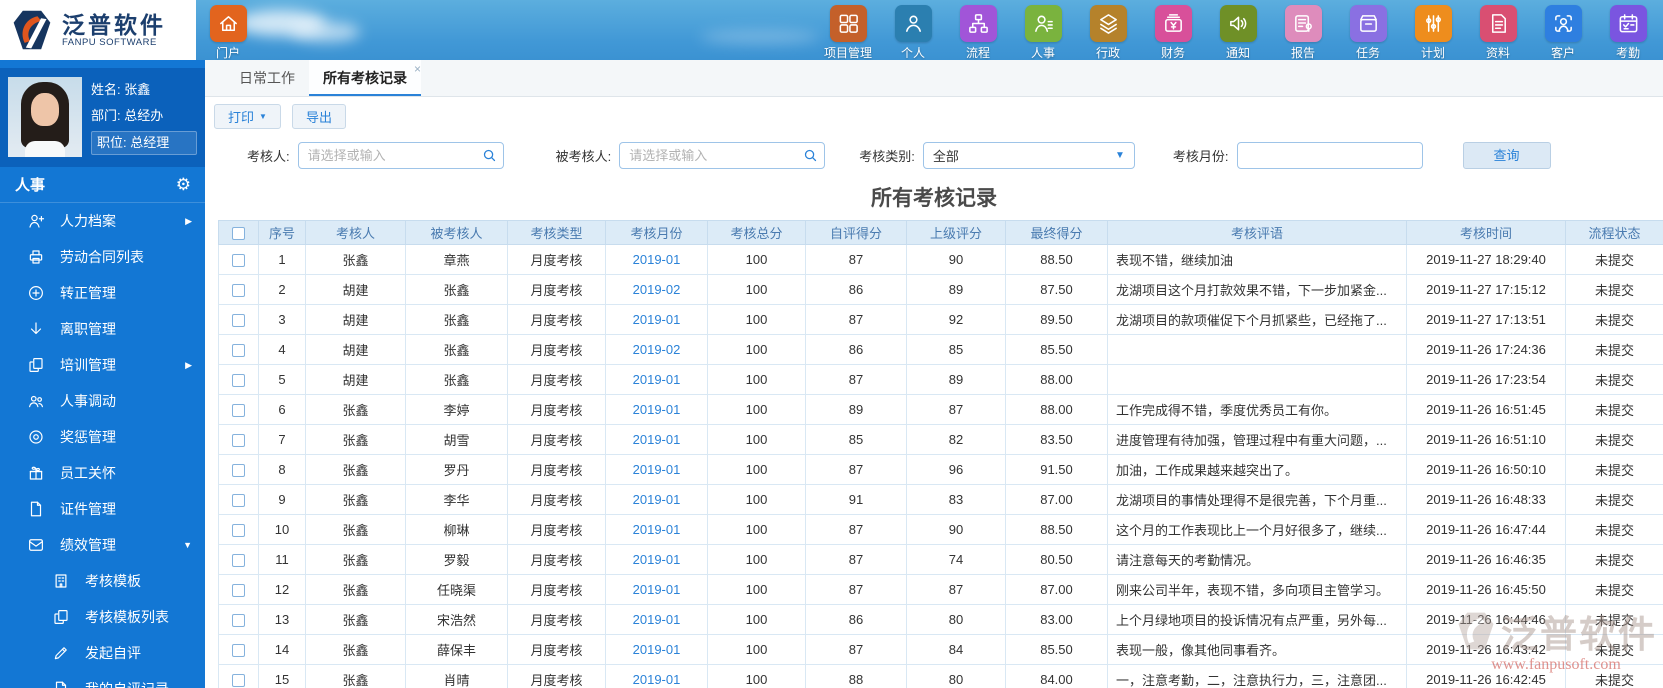 The height and width of the screenshot is (688, 1663). I want to click on printer-icon, so click(36, 257).